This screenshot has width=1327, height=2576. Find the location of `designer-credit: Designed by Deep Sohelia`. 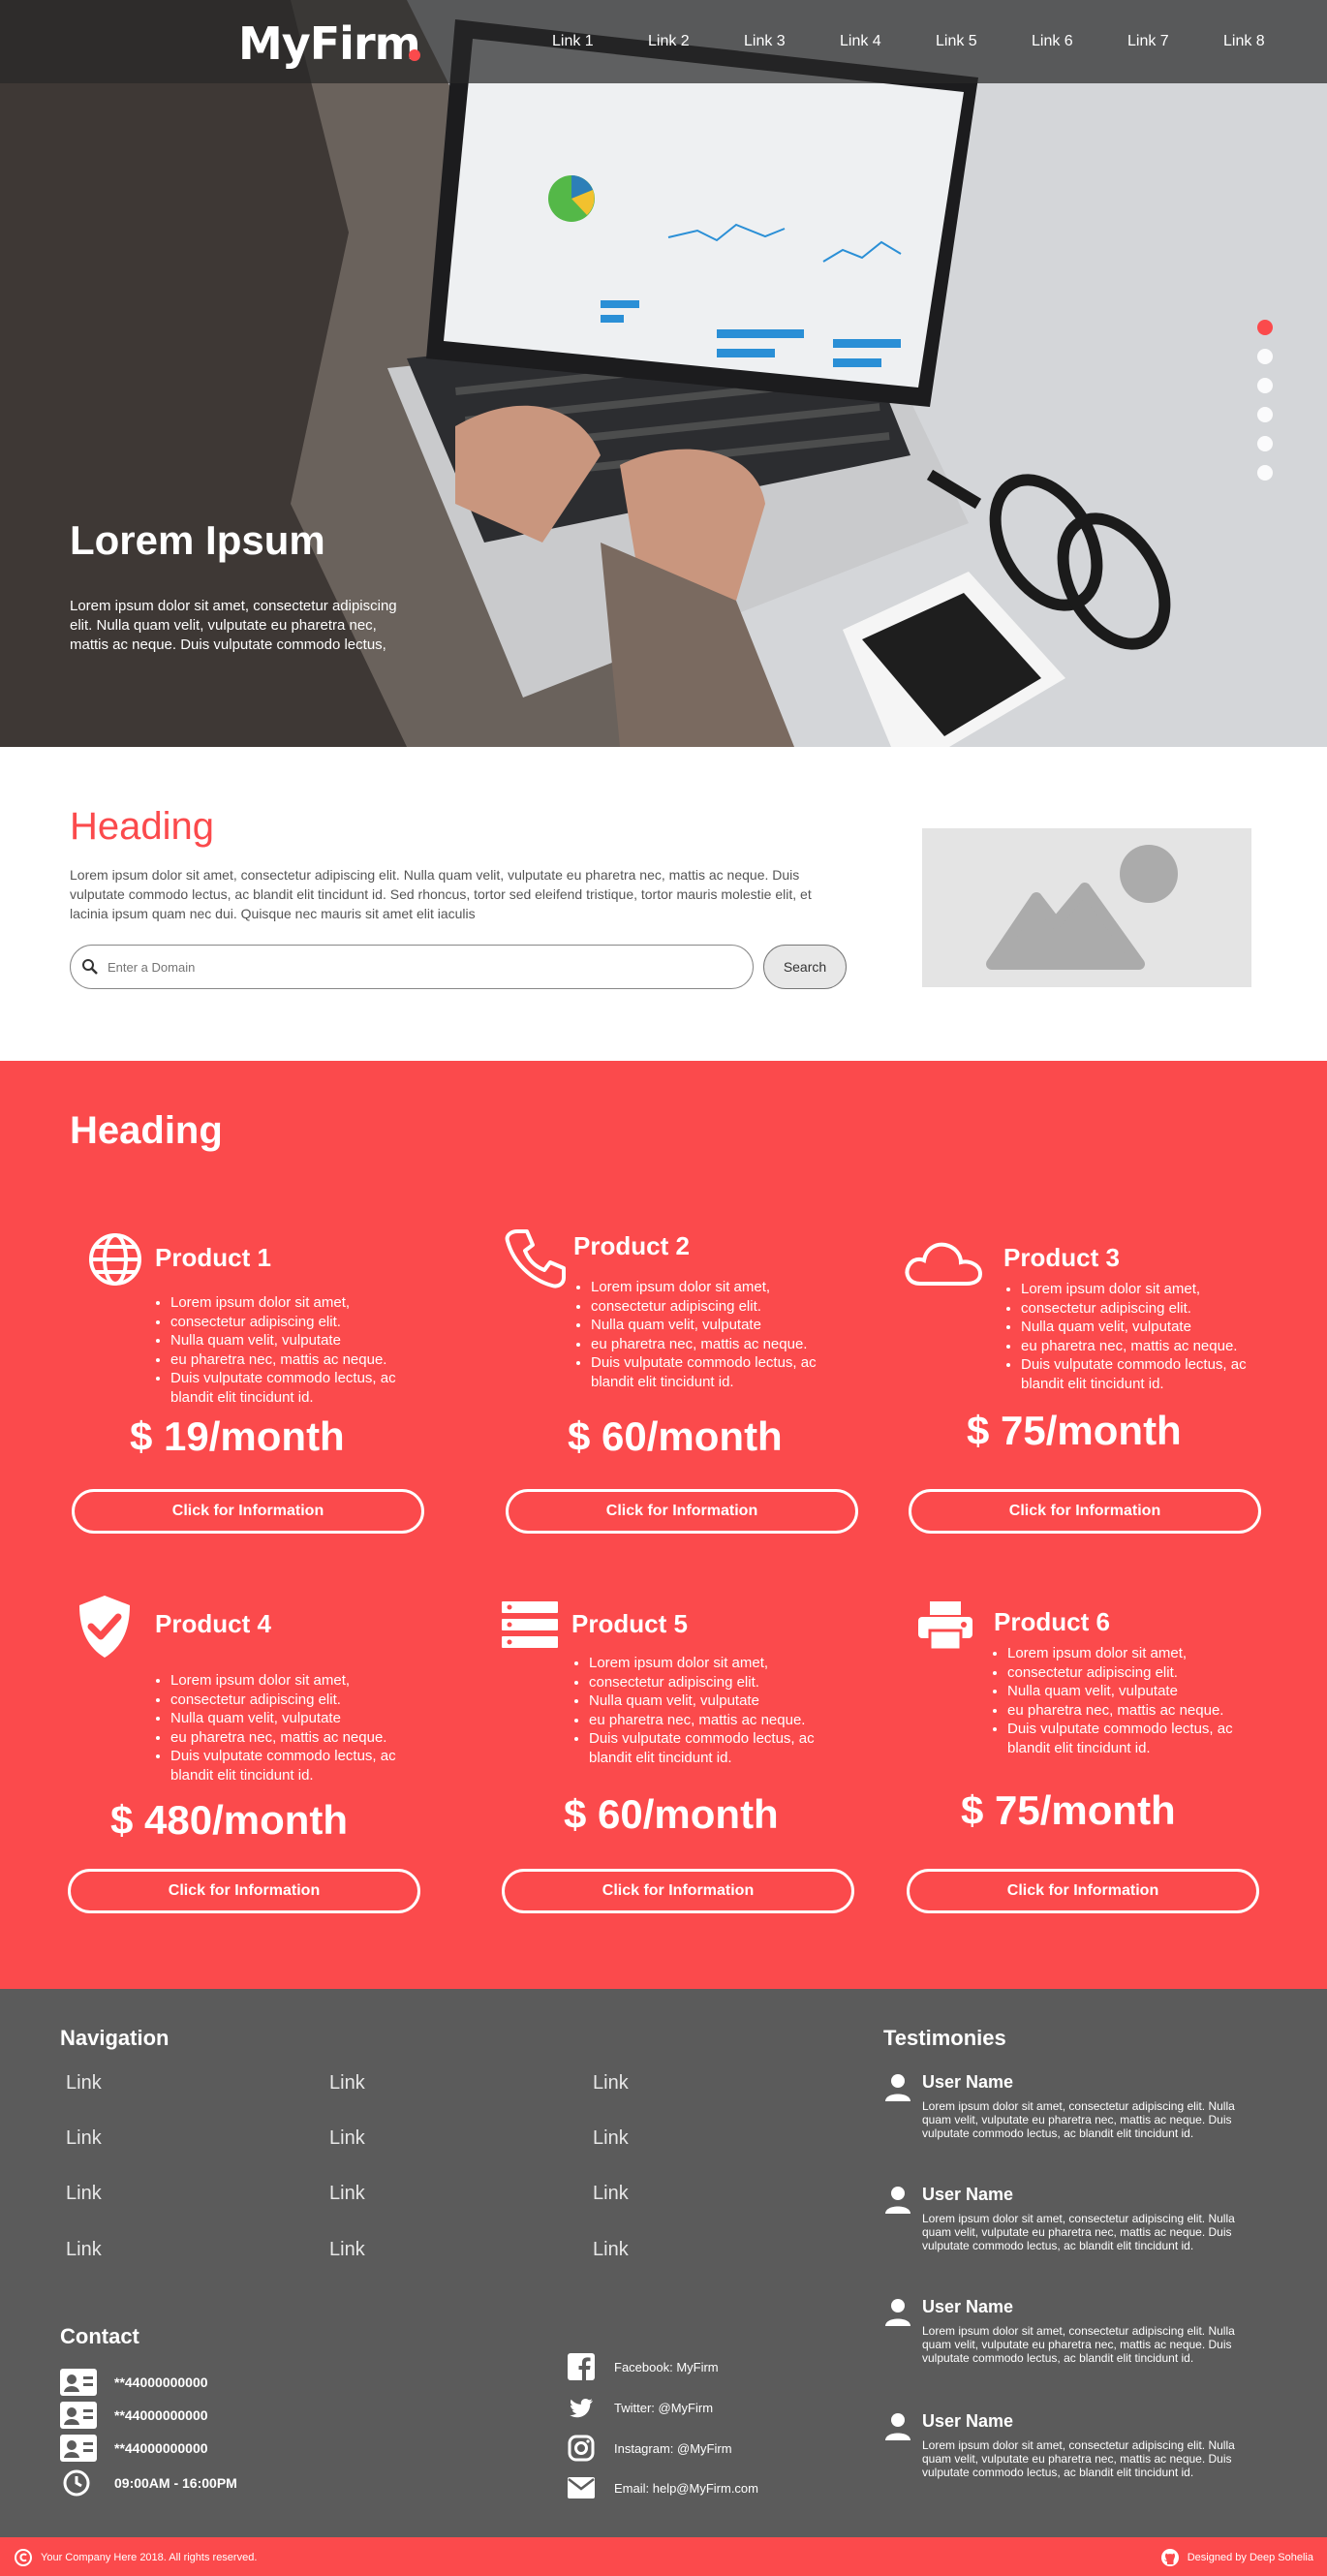

designer-credit: Designed by Deep Sohelia is located at coordinates (1236, 2557).